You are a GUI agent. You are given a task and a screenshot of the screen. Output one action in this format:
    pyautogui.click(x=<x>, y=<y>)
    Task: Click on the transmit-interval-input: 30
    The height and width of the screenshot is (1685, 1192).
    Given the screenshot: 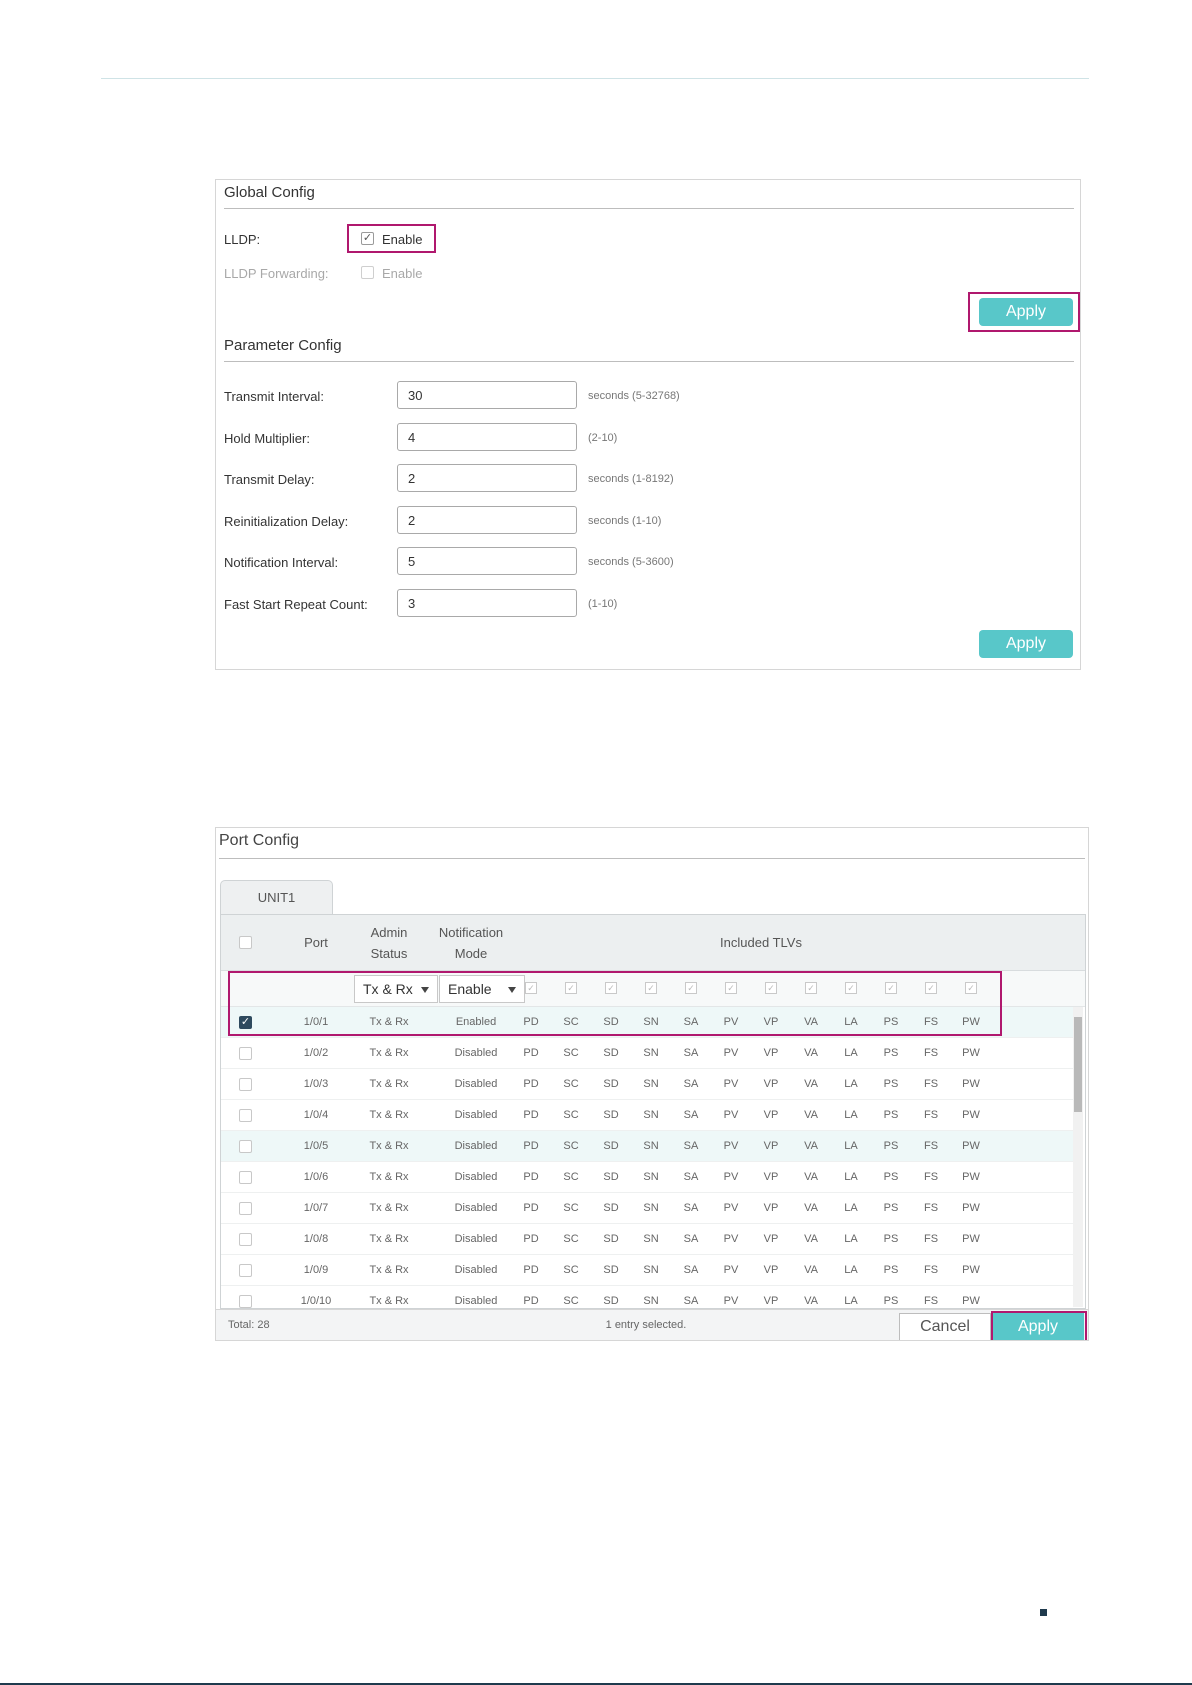 What is the action you would take?
    pyautogui.click(x=487, y=395)
    